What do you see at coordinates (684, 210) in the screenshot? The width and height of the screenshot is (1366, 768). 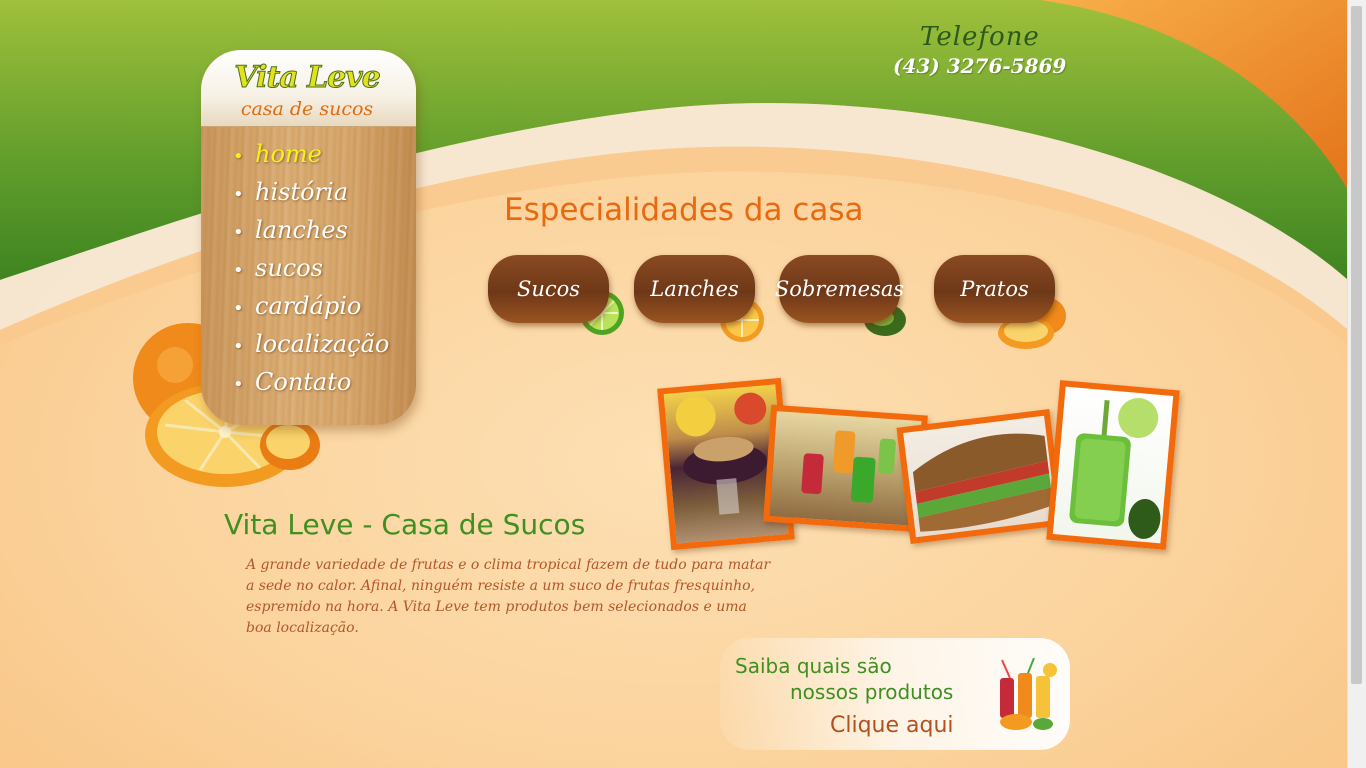 I see `specialties-title: Especialidades da casa` at bounding box center [684, 210].